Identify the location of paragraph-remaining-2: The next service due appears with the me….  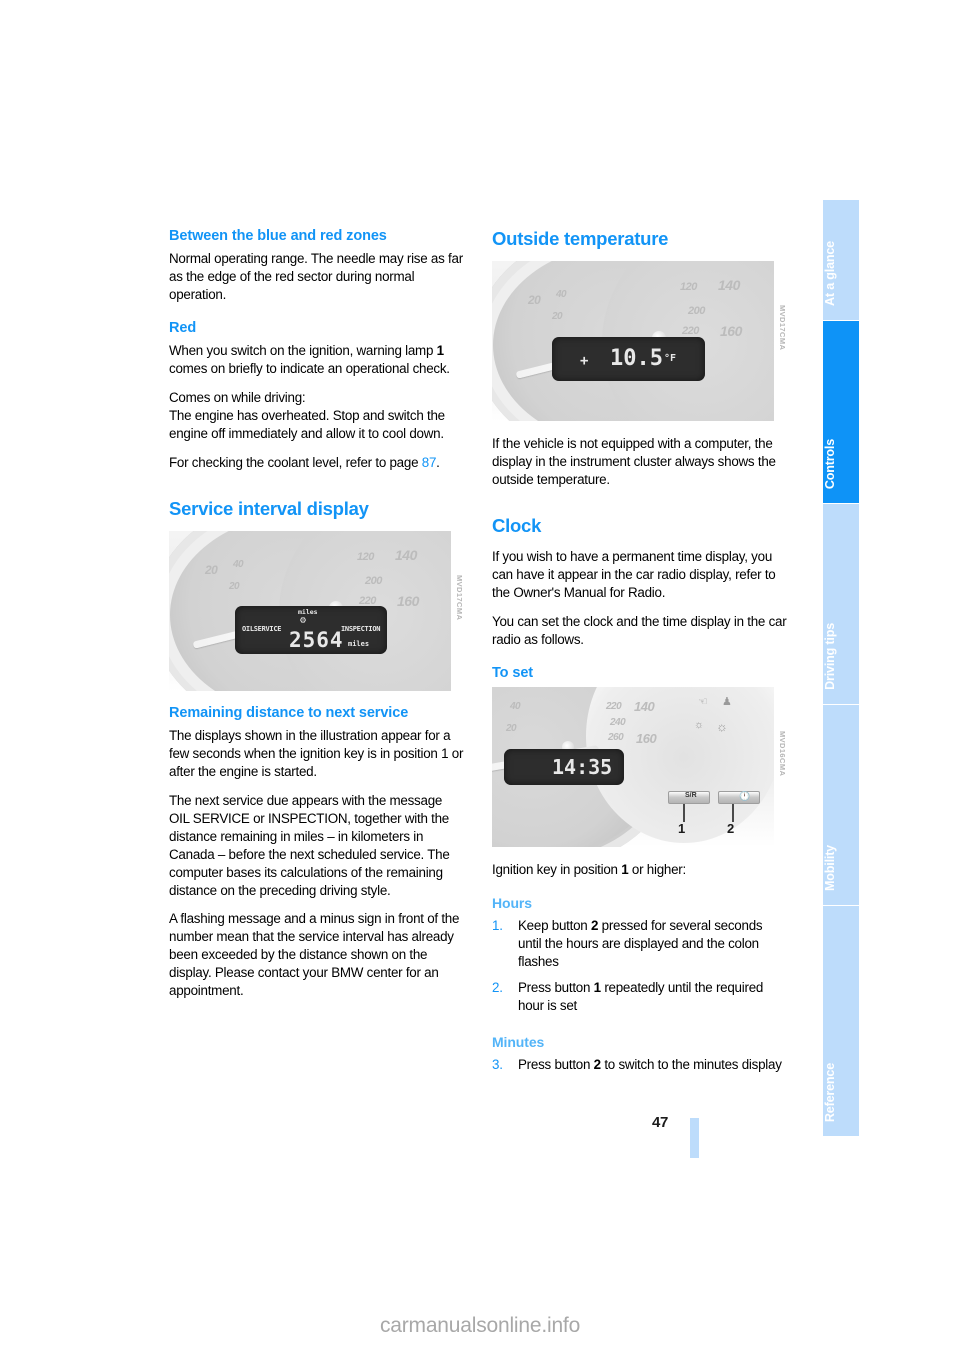
(309, 845).